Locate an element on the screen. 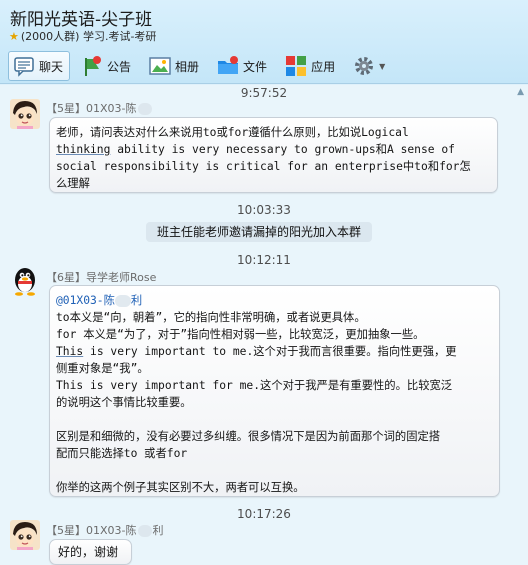  message-line: for 本义是“为了，对于”指向性相对弱一些，比较宽泛，更加抽象一些。 is located at coordinates (240, 334).